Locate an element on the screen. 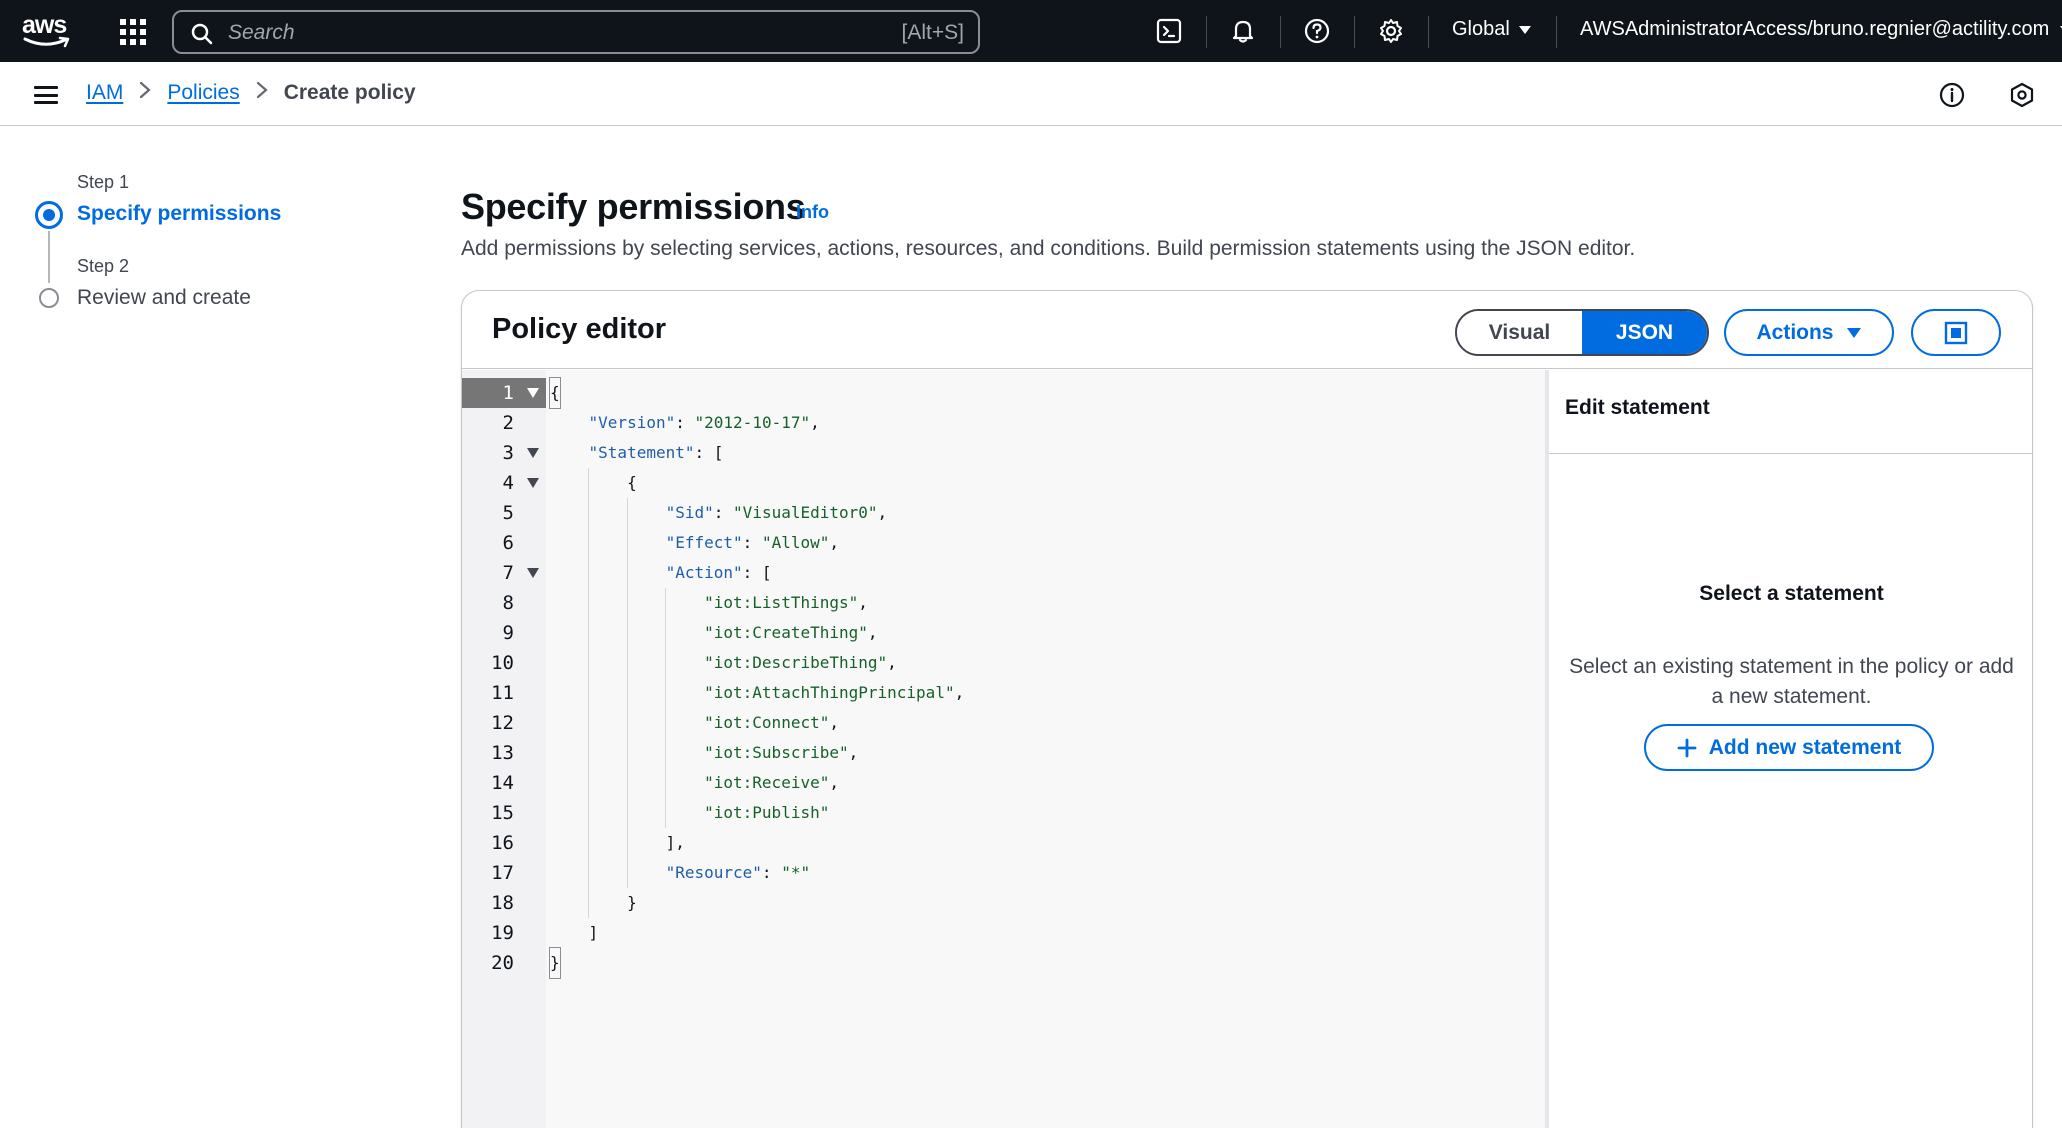 This screenshot has width=2062, height=1128. info-link: Info is located at coordinates (812, 212).